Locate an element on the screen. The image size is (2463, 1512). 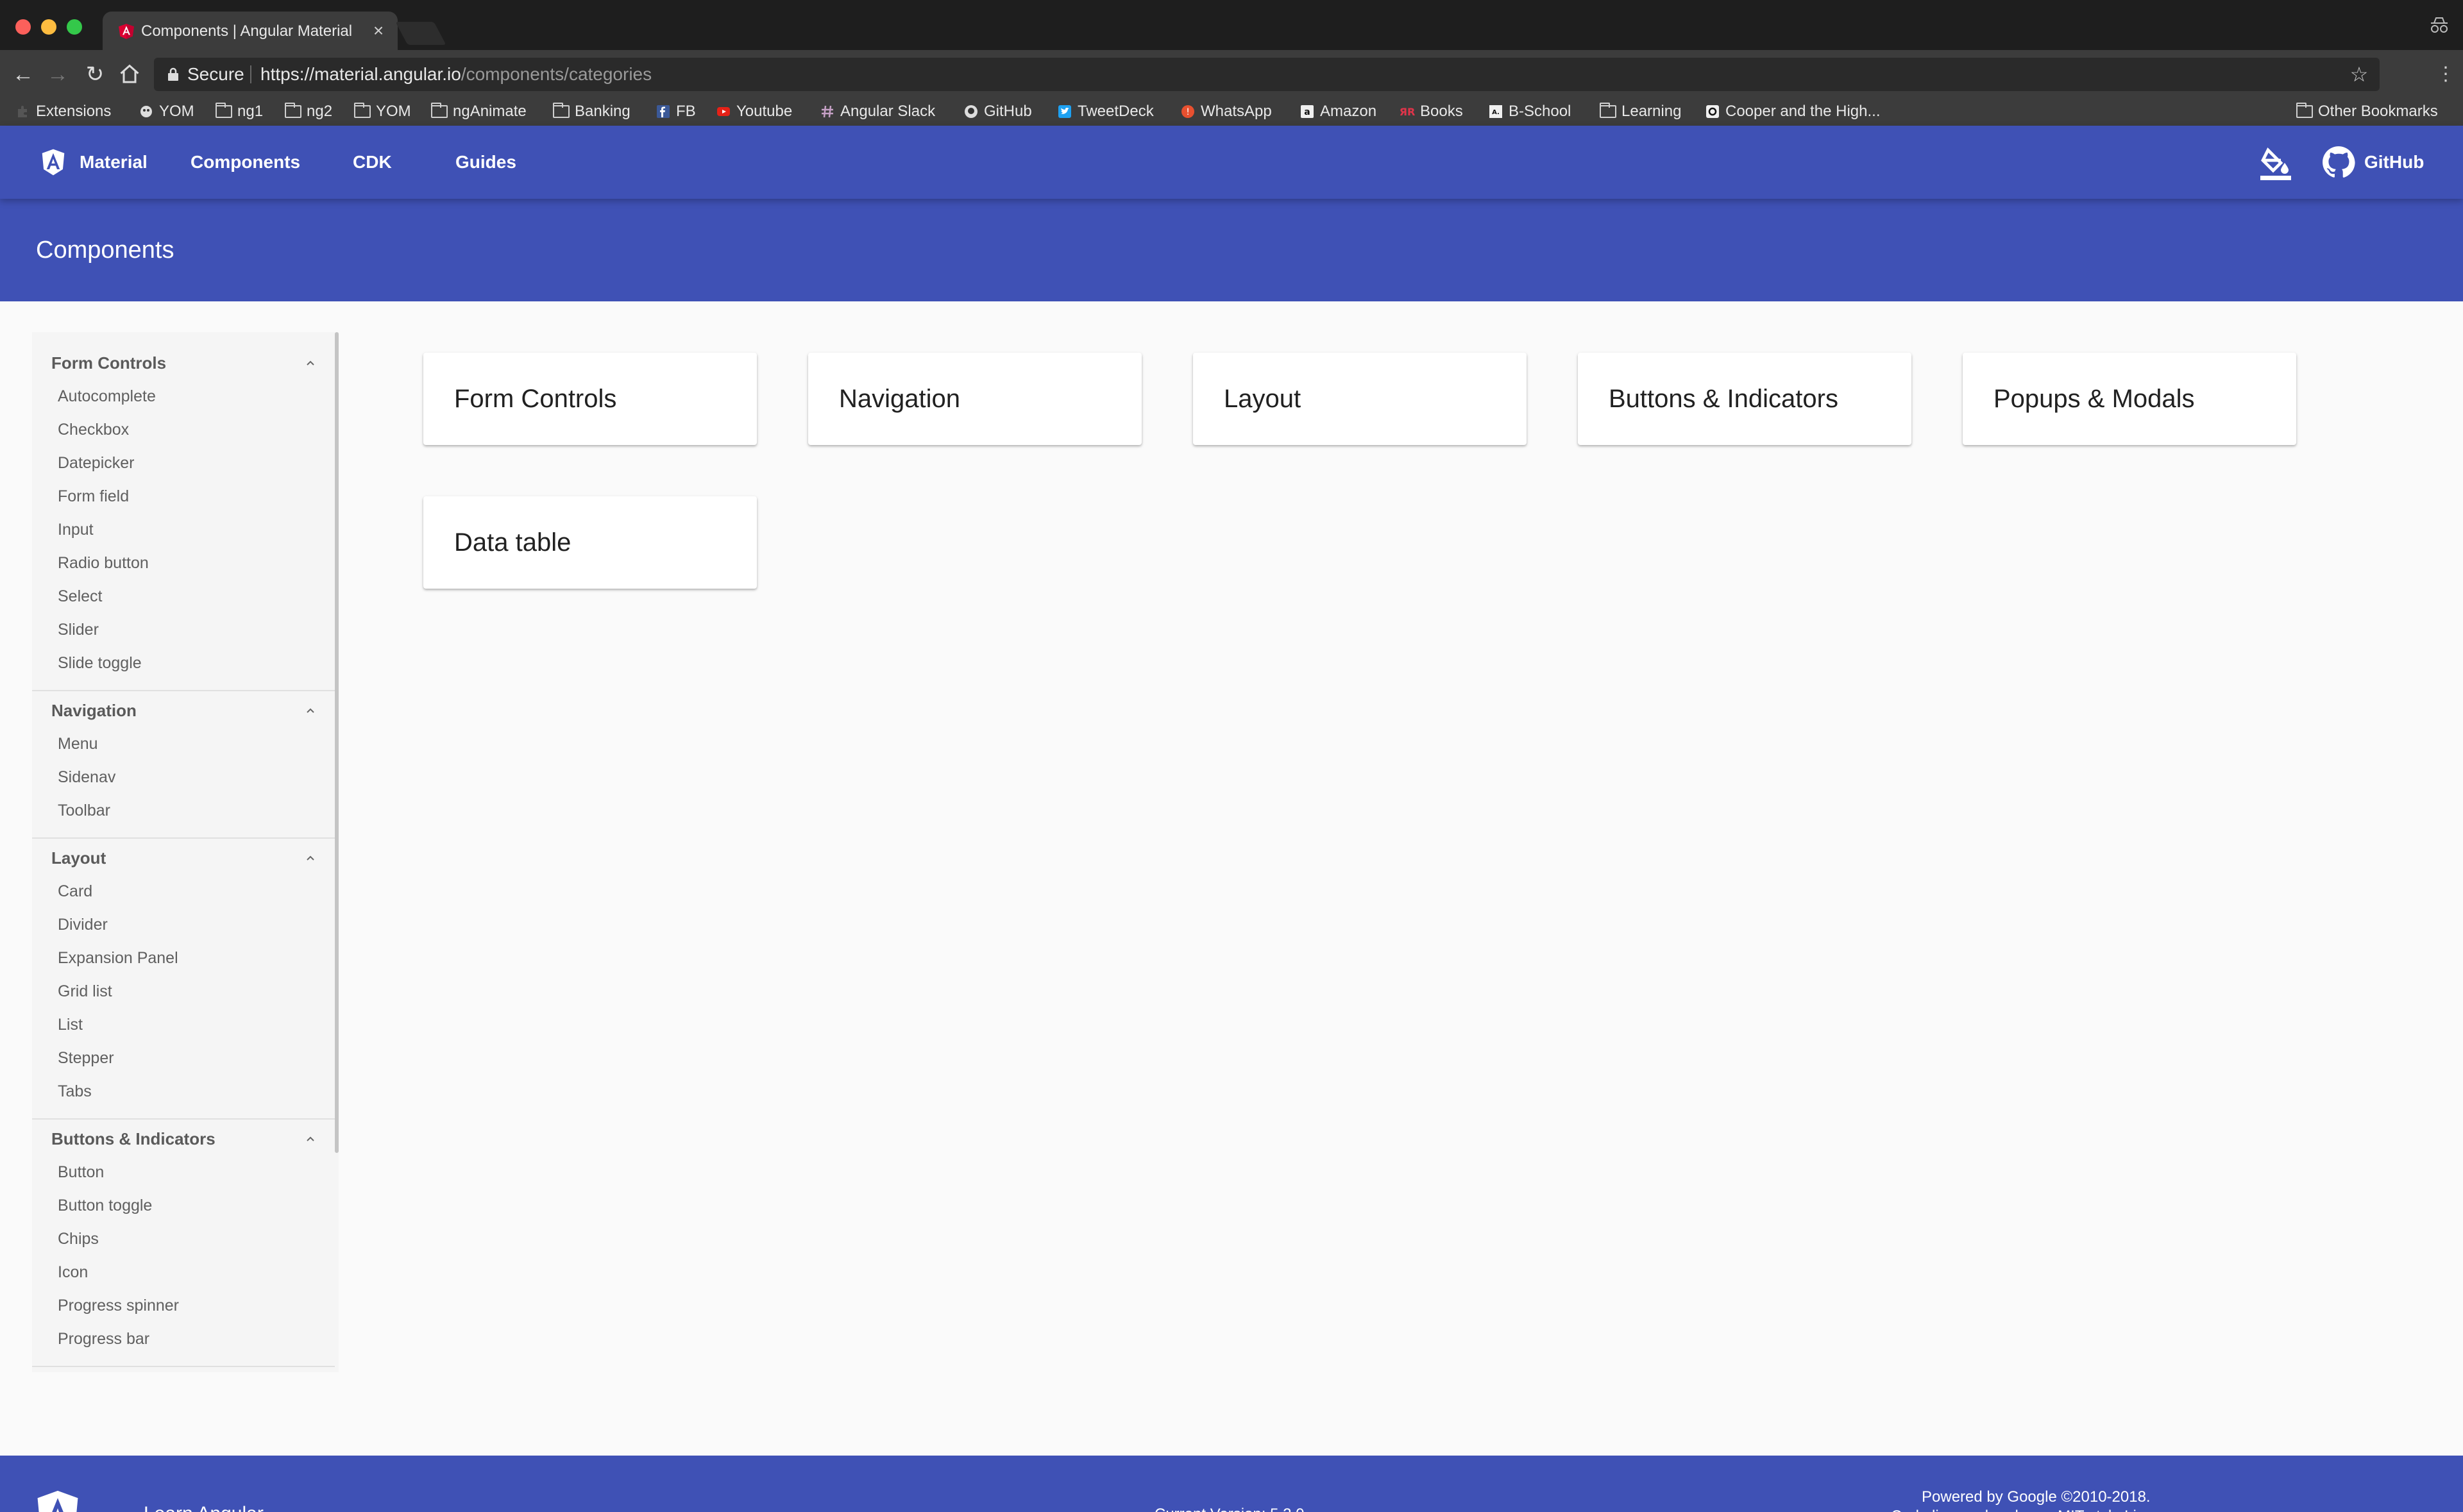
folder-icon is located at coordinates (293, 110).